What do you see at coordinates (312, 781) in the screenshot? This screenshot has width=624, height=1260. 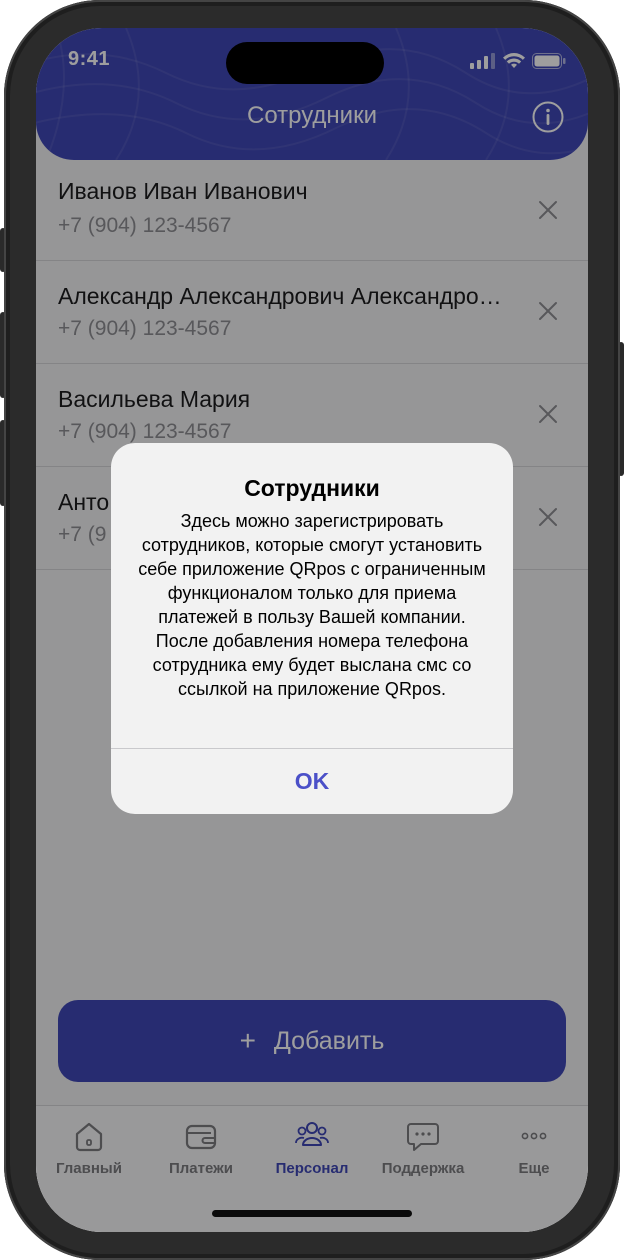 I see `ok-button: OK` at bounding box center [312, 781].